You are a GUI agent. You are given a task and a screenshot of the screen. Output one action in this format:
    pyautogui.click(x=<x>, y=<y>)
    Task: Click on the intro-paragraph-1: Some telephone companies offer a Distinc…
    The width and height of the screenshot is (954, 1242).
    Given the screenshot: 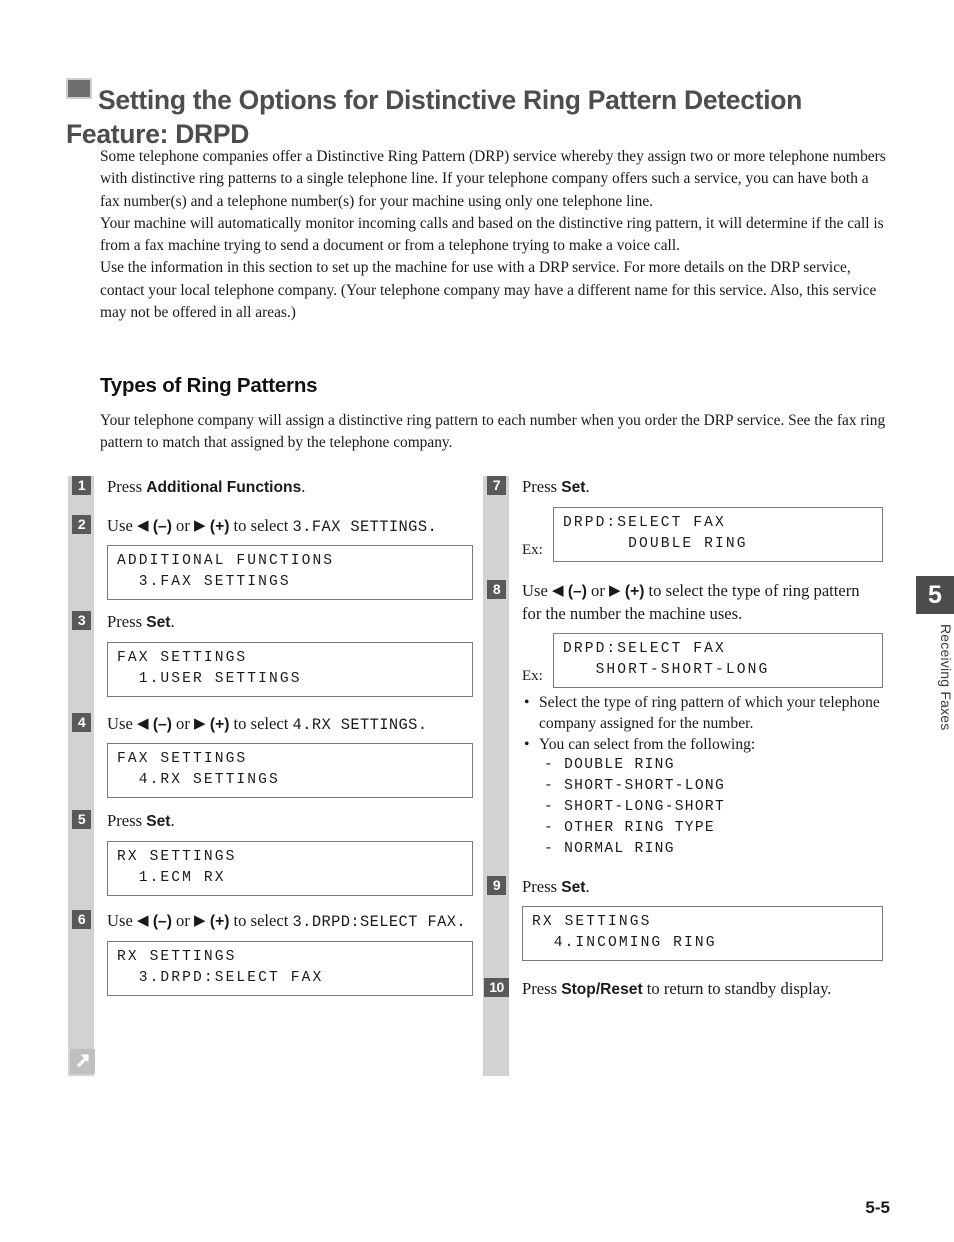 What is the action you would take?
    pyautogui.click(x=493, y=179)
    